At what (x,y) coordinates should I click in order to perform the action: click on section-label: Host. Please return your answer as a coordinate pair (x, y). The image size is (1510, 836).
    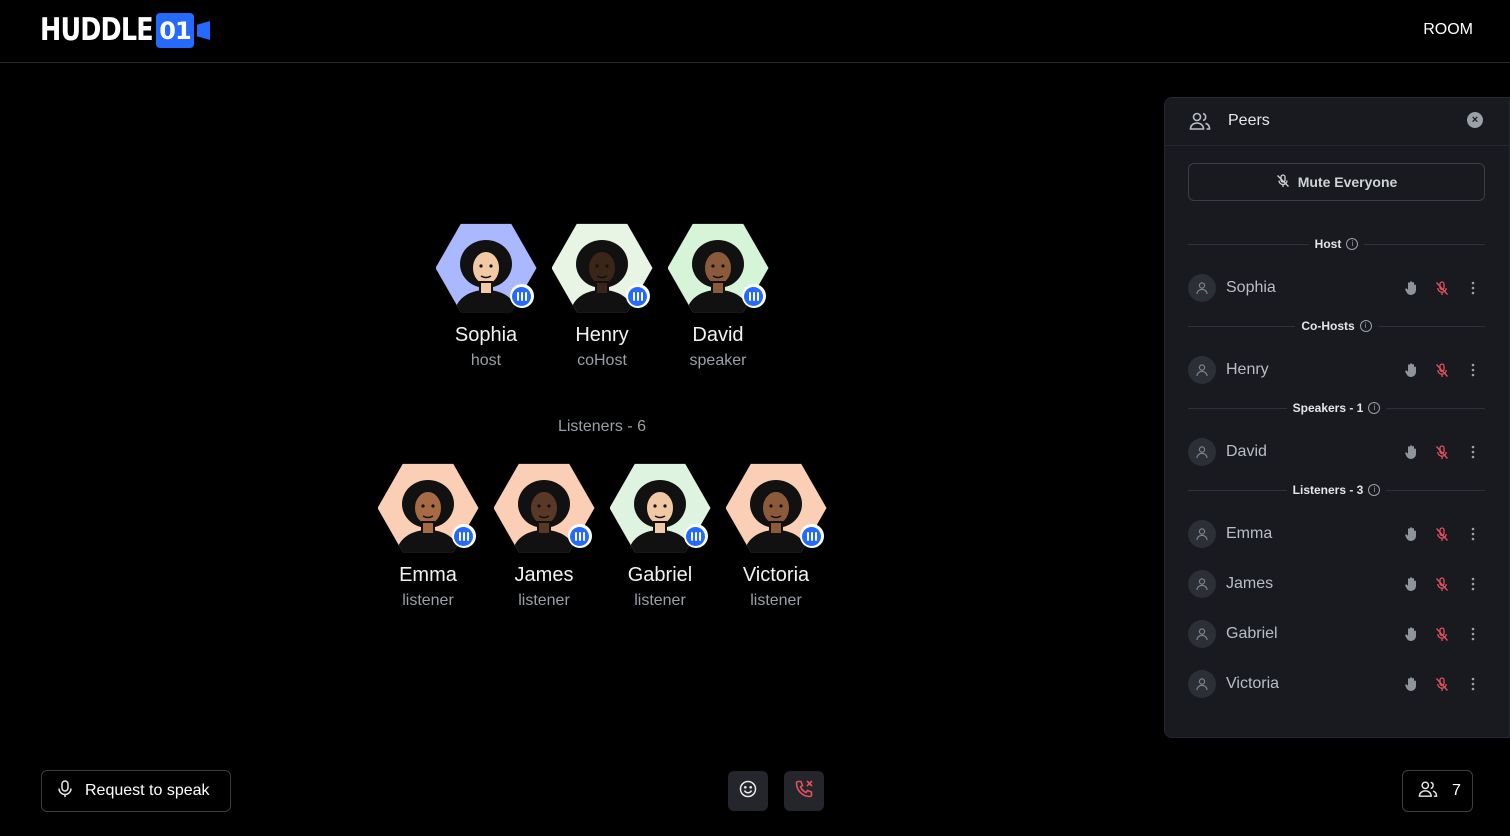
    Looking at the image, I should click on (1328, 244).